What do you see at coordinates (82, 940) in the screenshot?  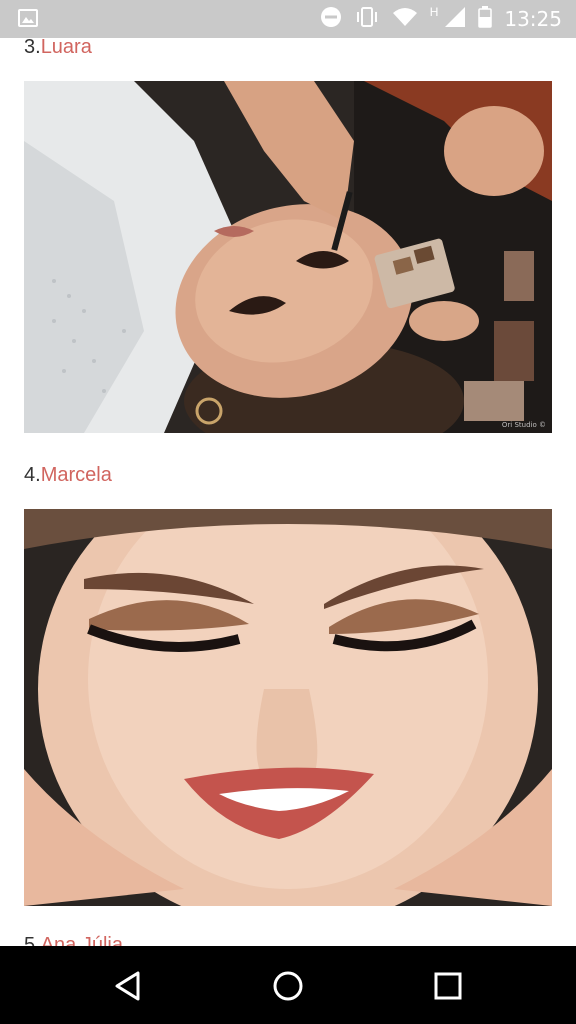 I see `item-name-link: Ana Júlia` at bounding box center [82, 940].